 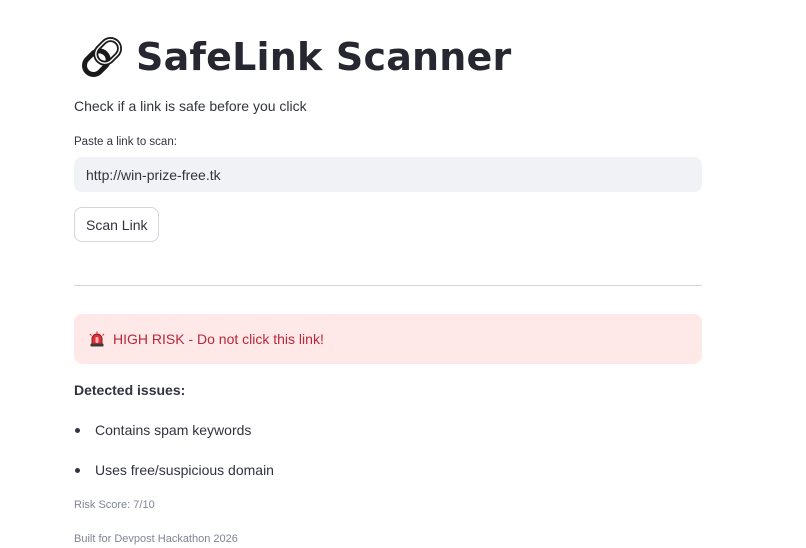 What do you see at coordinates (388, 285) in the screenshot?
I see `divider` at bounding box center [388, 285].